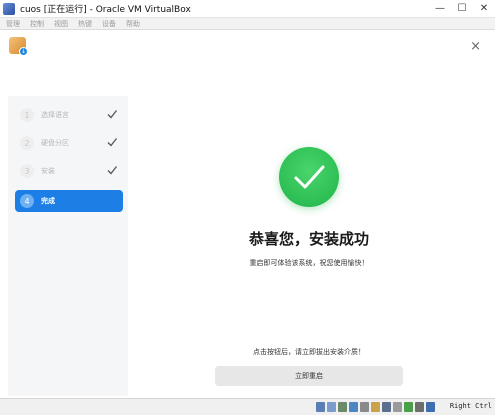 The height and width of the screenshot is (415, 495). Describe the element at coordinates (309, 263) in the screenshot. I see `success-message: 重启即可体验该系统，祝您使用愉快！` at that location.